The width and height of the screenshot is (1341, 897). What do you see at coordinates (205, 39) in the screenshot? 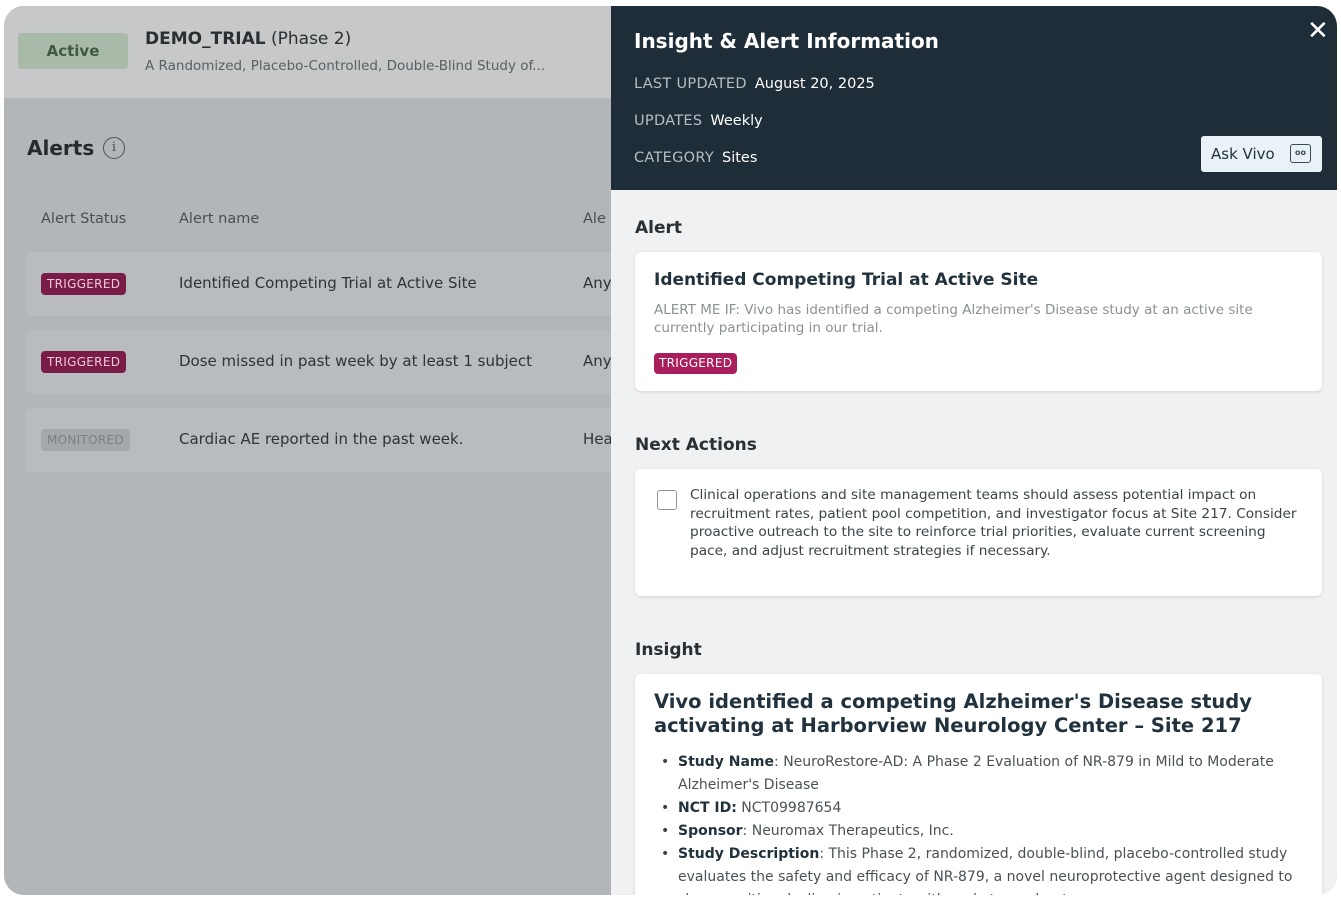
I see `trial-name-text: DEMO_TRIAL` at bounding box center [205, 39].